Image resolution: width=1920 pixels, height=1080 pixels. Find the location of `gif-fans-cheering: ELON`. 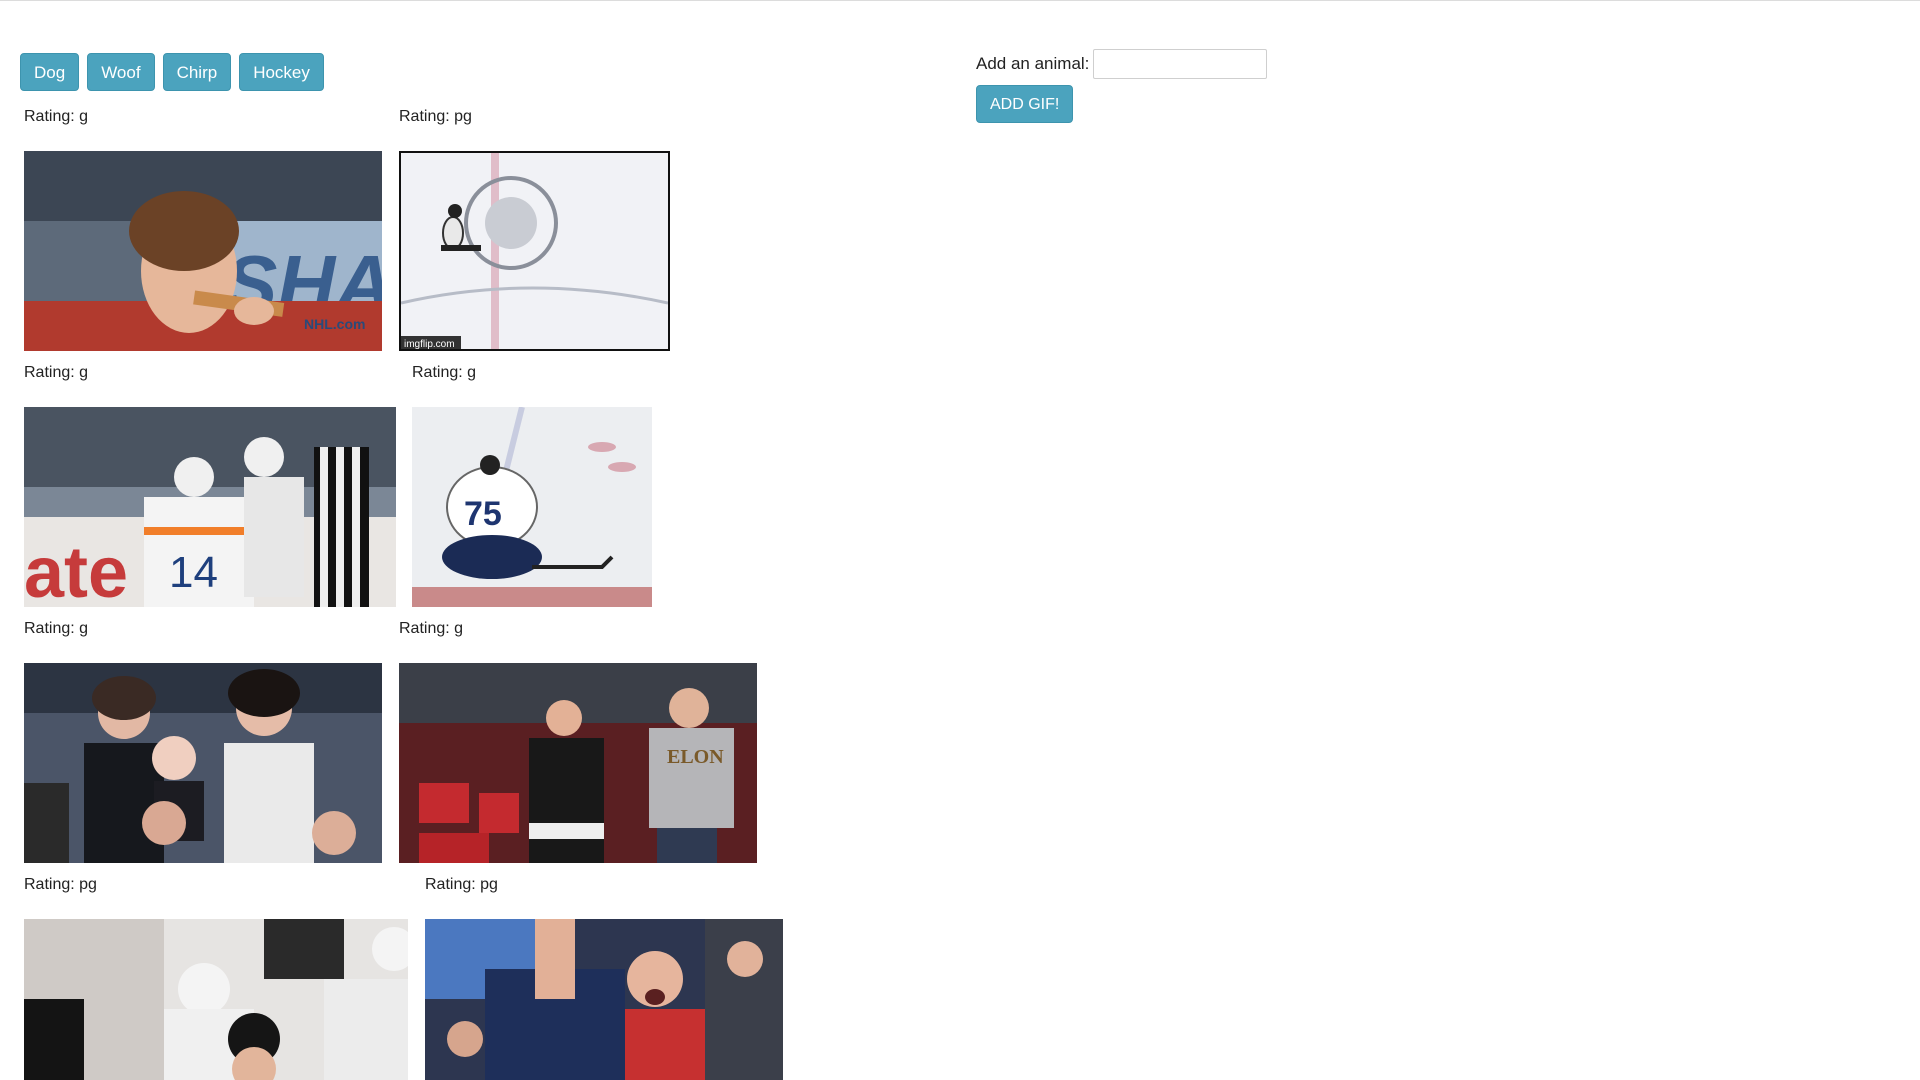

gif-fans-cheering: ELON is located at coordinates (578, 763).